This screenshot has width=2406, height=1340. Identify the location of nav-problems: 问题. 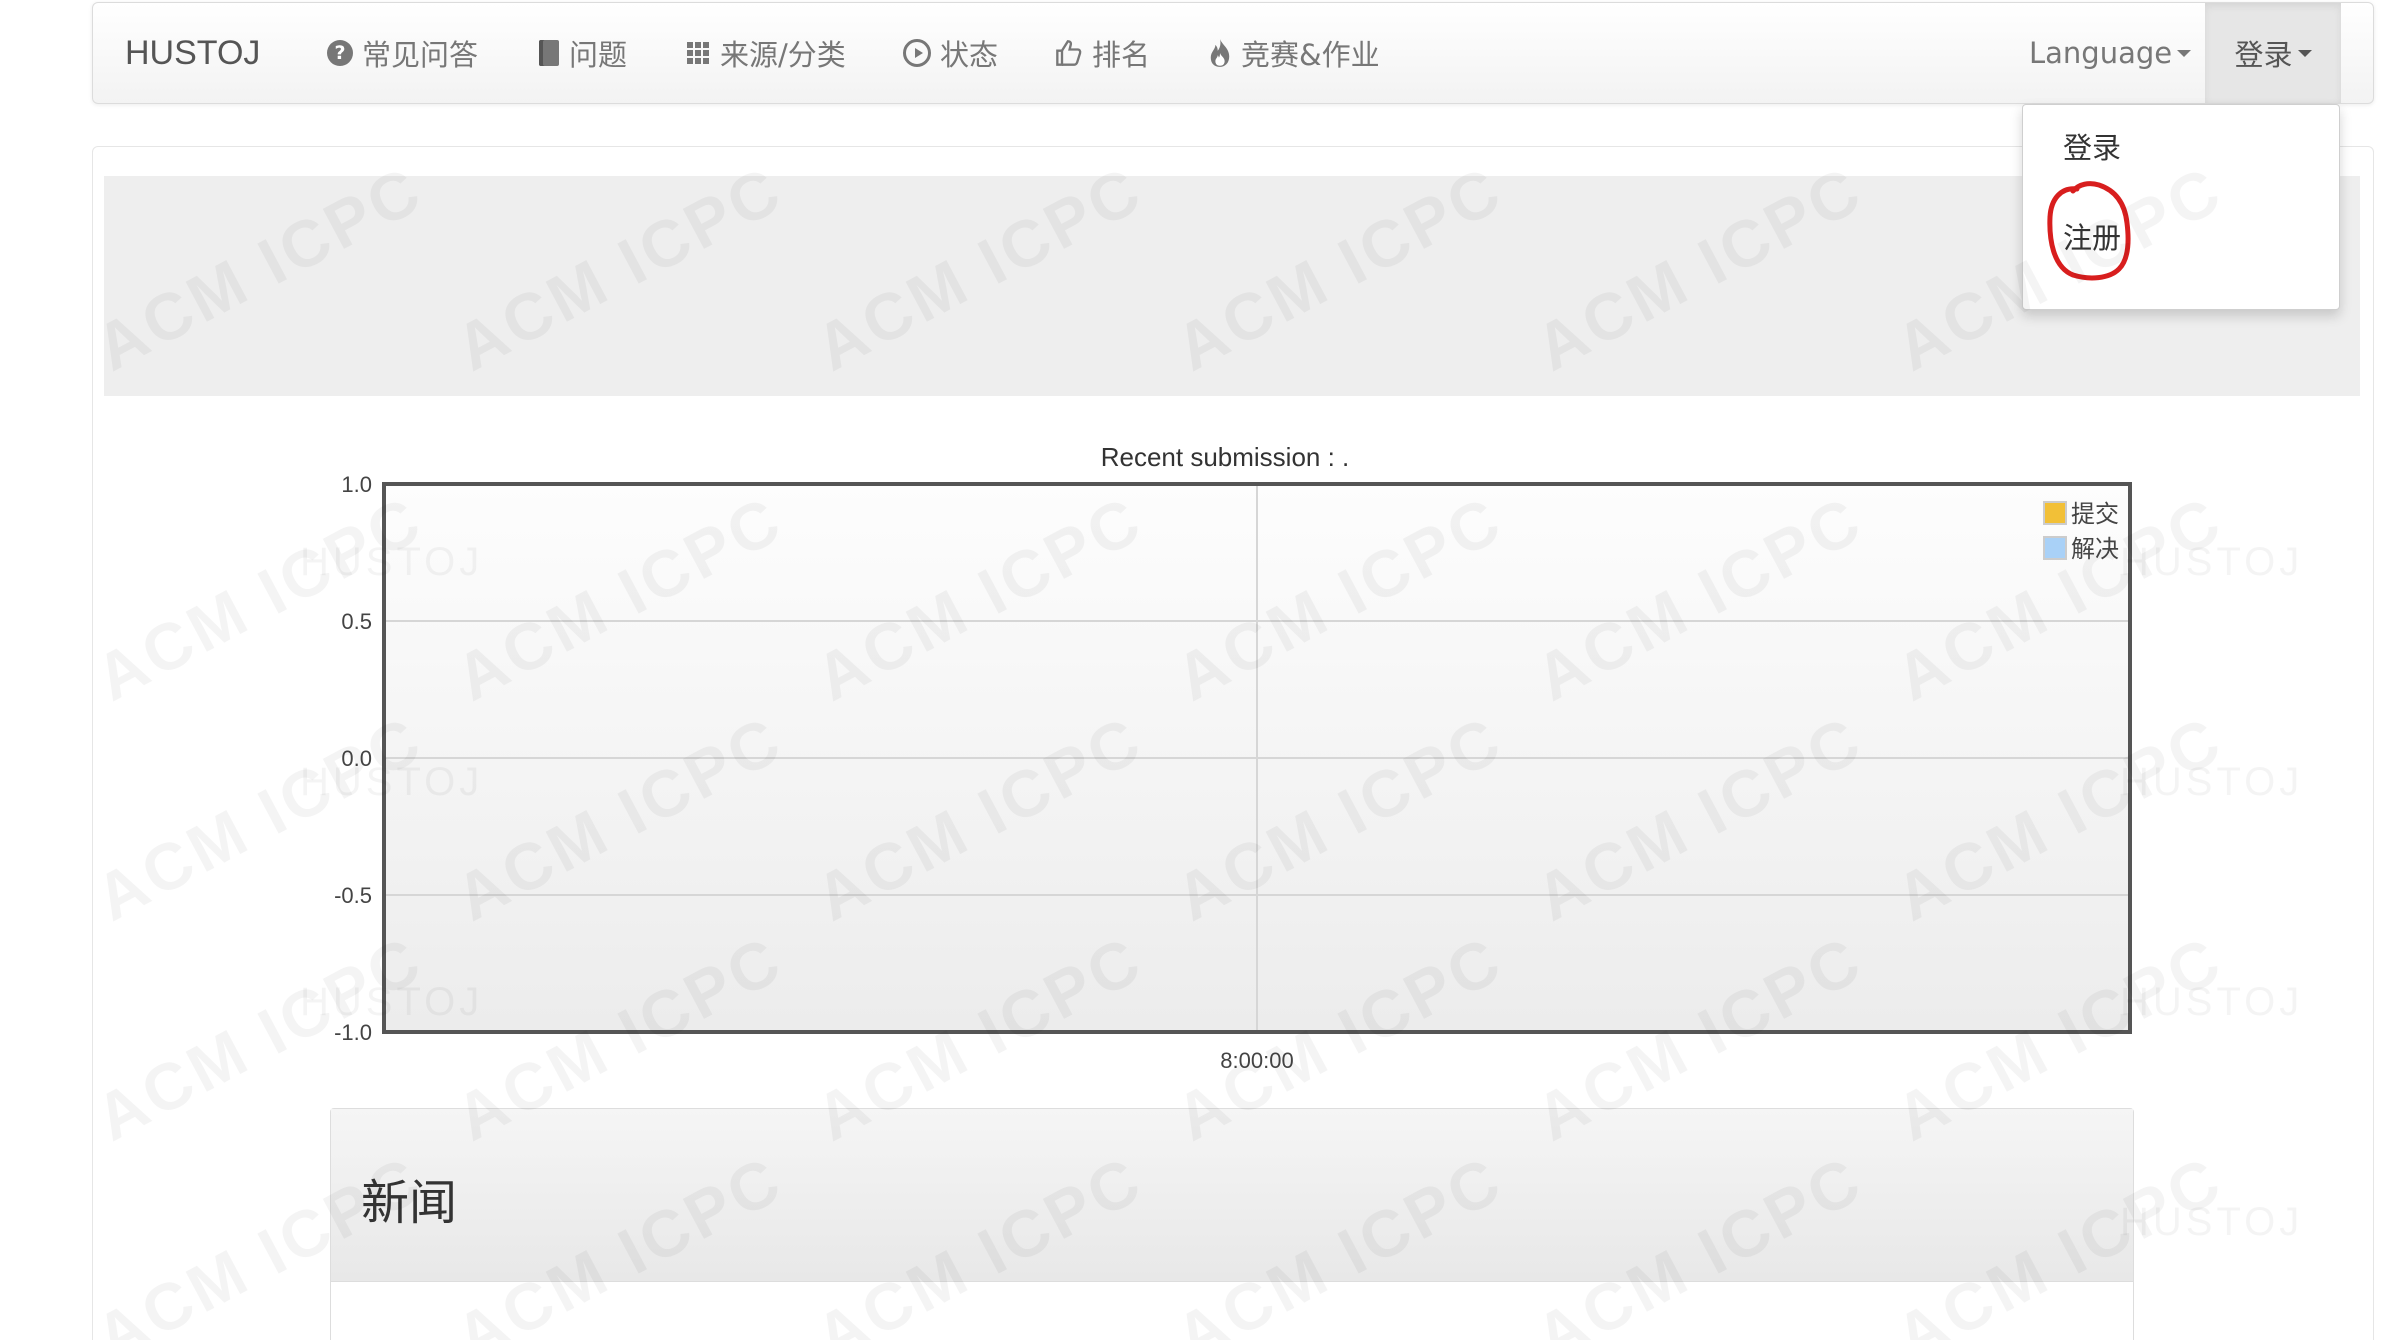
(583, 53).